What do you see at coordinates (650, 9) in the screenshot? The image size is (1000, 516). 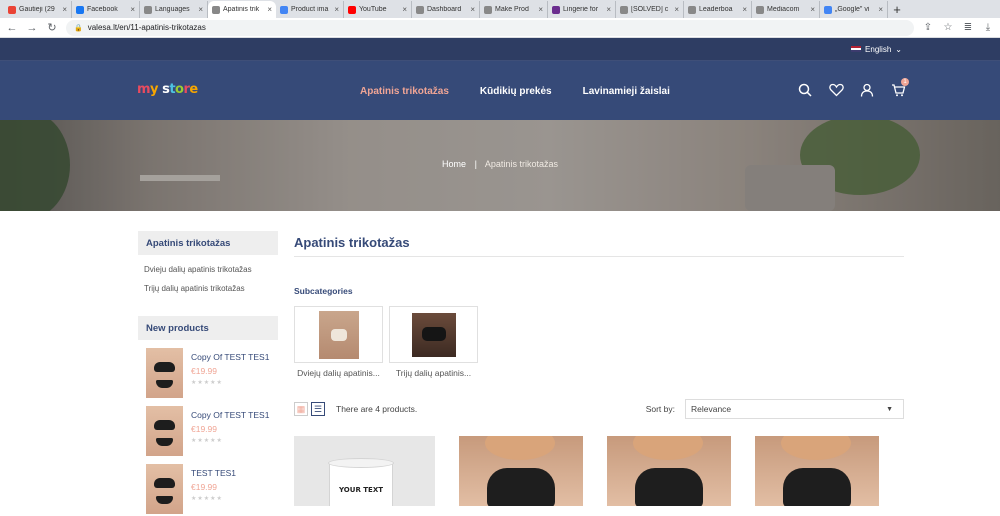 I see `browser-tab: [SOLVED] c ×` at bounding box center [650, 9].